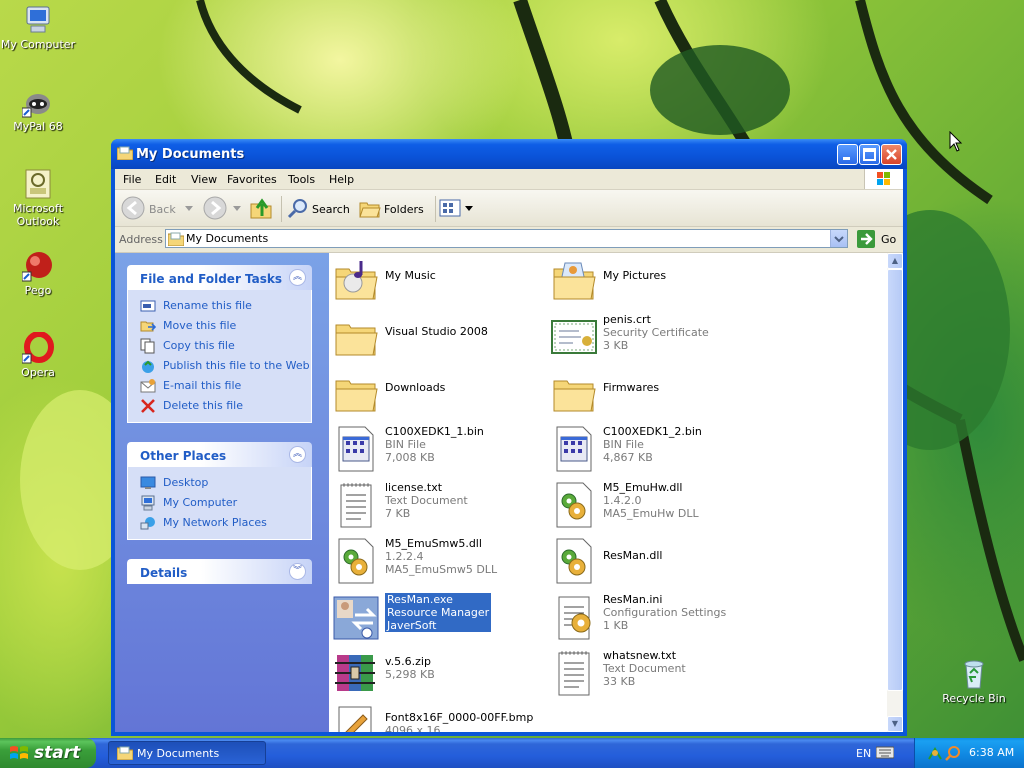 Image resolution: width=1024 pixels, height=768 pixels. Describe the element at coordinates (438, 283) in the screenshot. I see `file-item: My Music` at that location.